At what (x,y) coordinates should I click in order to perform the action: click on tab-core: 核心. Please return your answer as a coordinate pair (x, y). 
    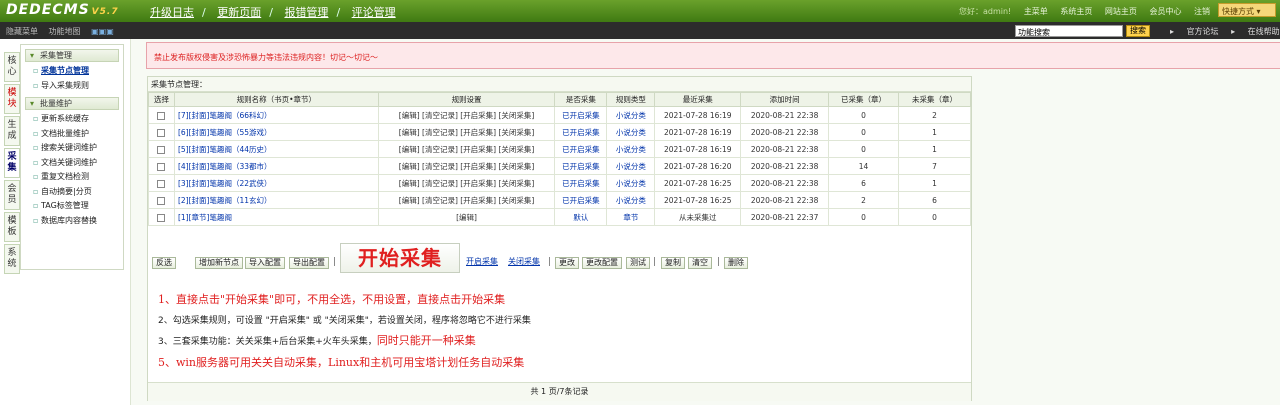
    Looking at the image, I should click on (12, 67).